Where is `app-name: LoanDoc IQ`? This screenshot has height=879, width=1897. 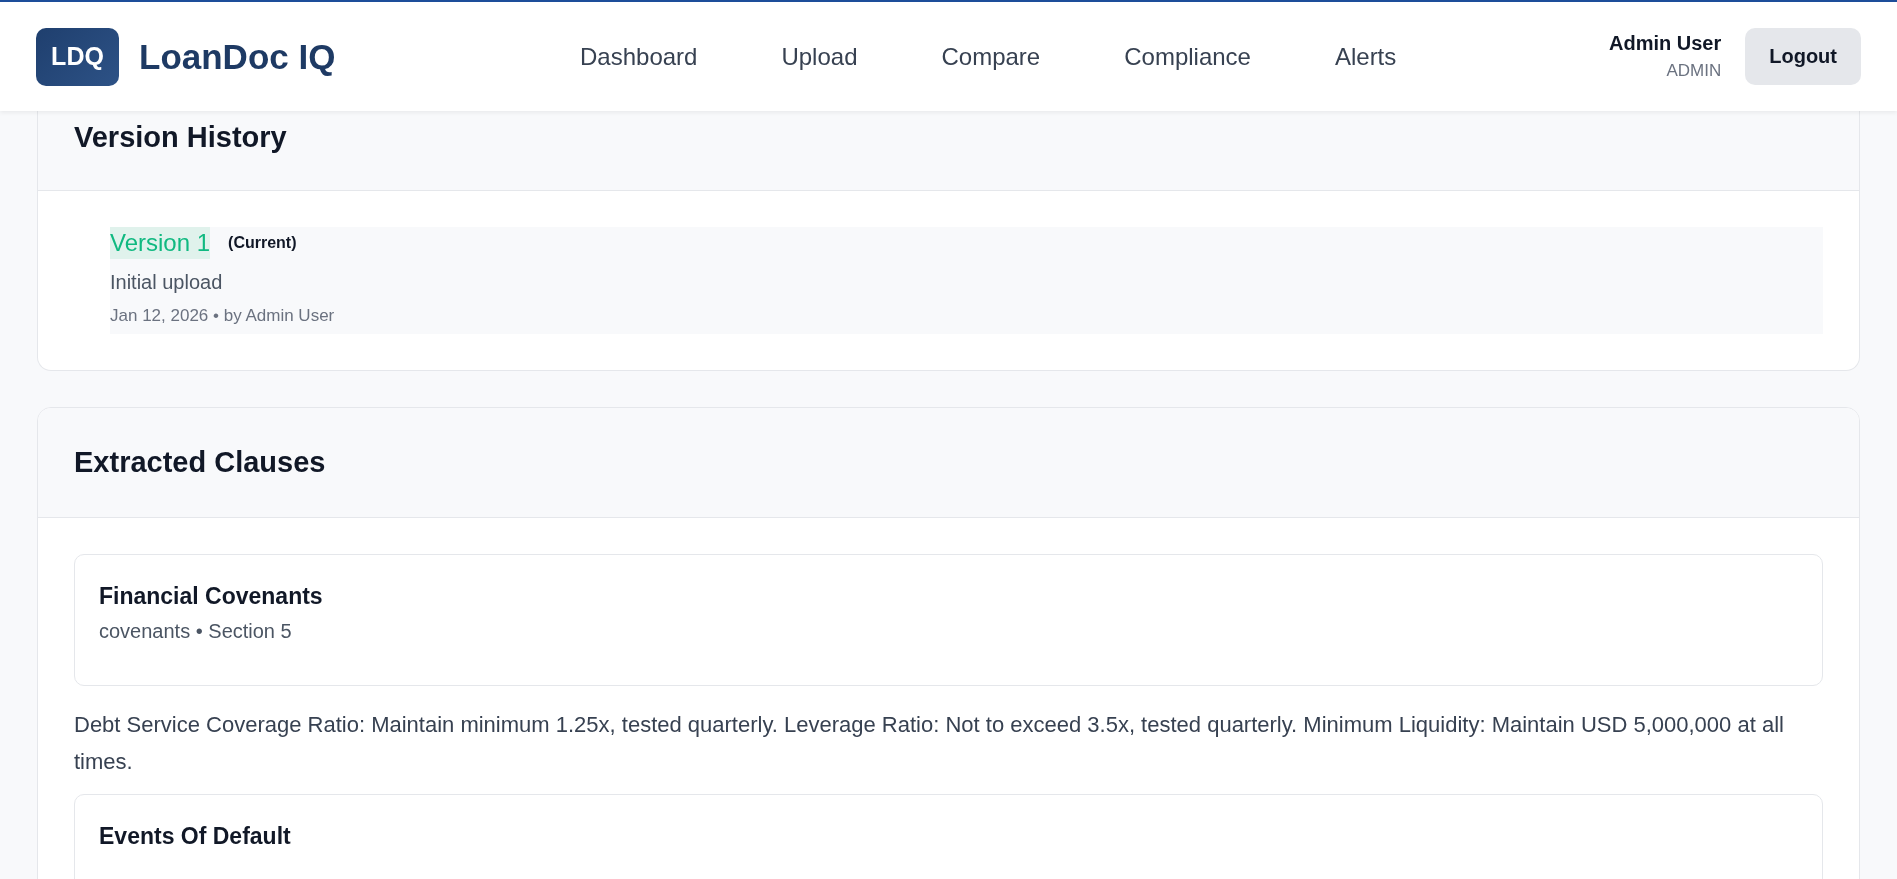 app-name: LoanDoc IQ is located at coordinates (237, 56).